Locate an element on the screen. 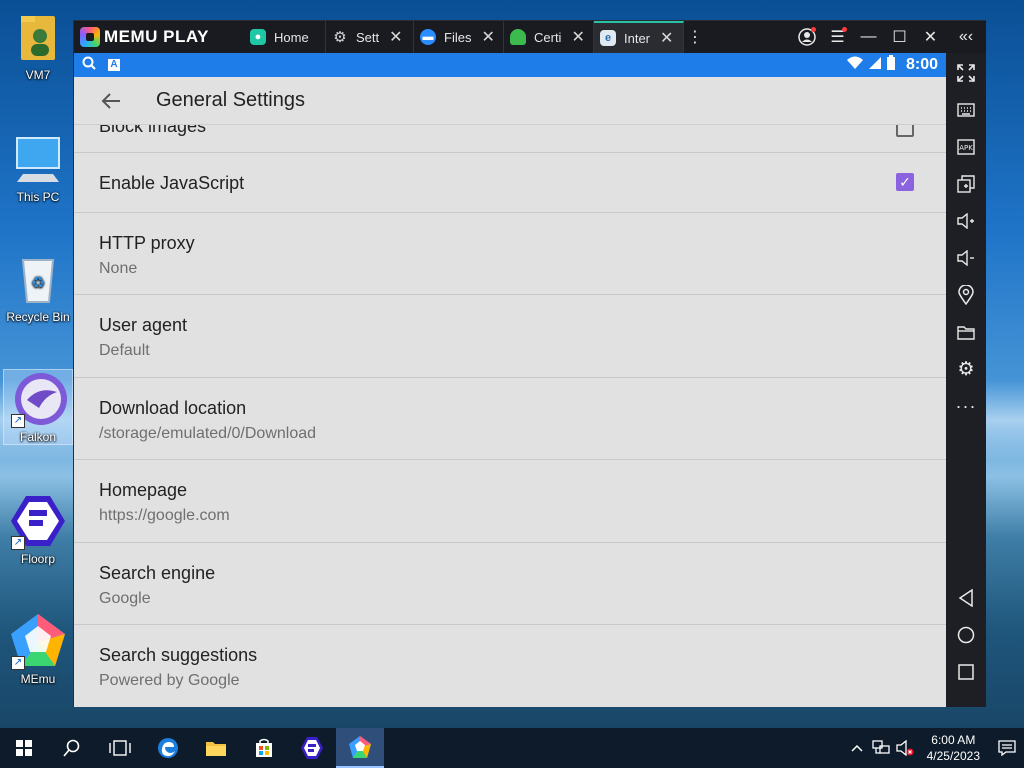 This screenshot has height=768, width=1024. files-app-icon: ▬ is located at coordinates (428, 37).